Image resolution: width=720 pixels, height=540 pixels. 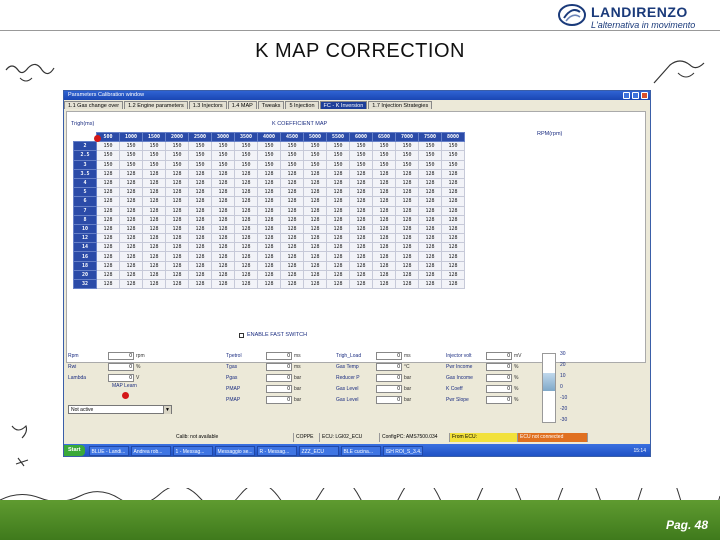 What do you see at coordinates (635, 95) in the screenshot?
I see `maximize-button` at bounding box center [635, 95].